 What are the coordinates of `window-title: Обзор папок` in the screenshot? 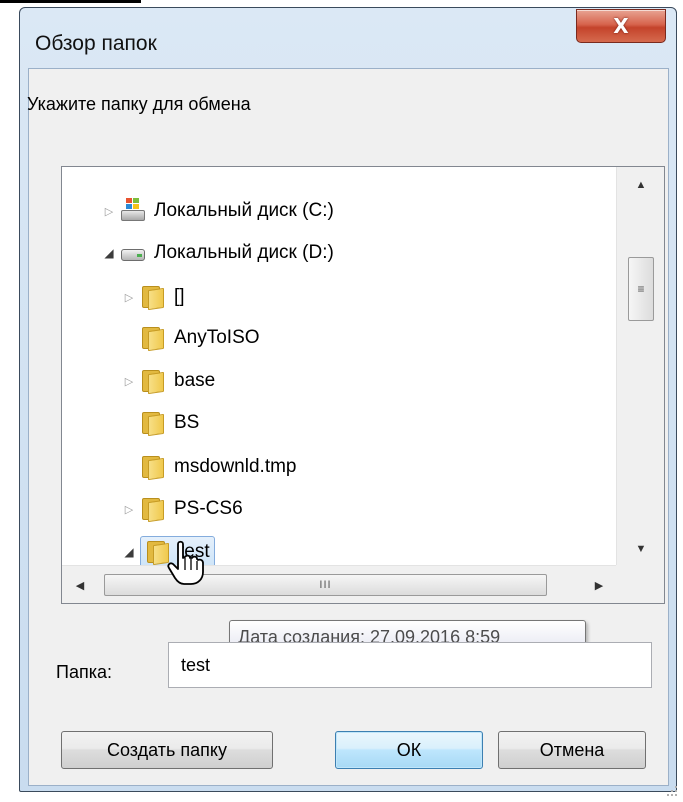 It's located at (96, 43).